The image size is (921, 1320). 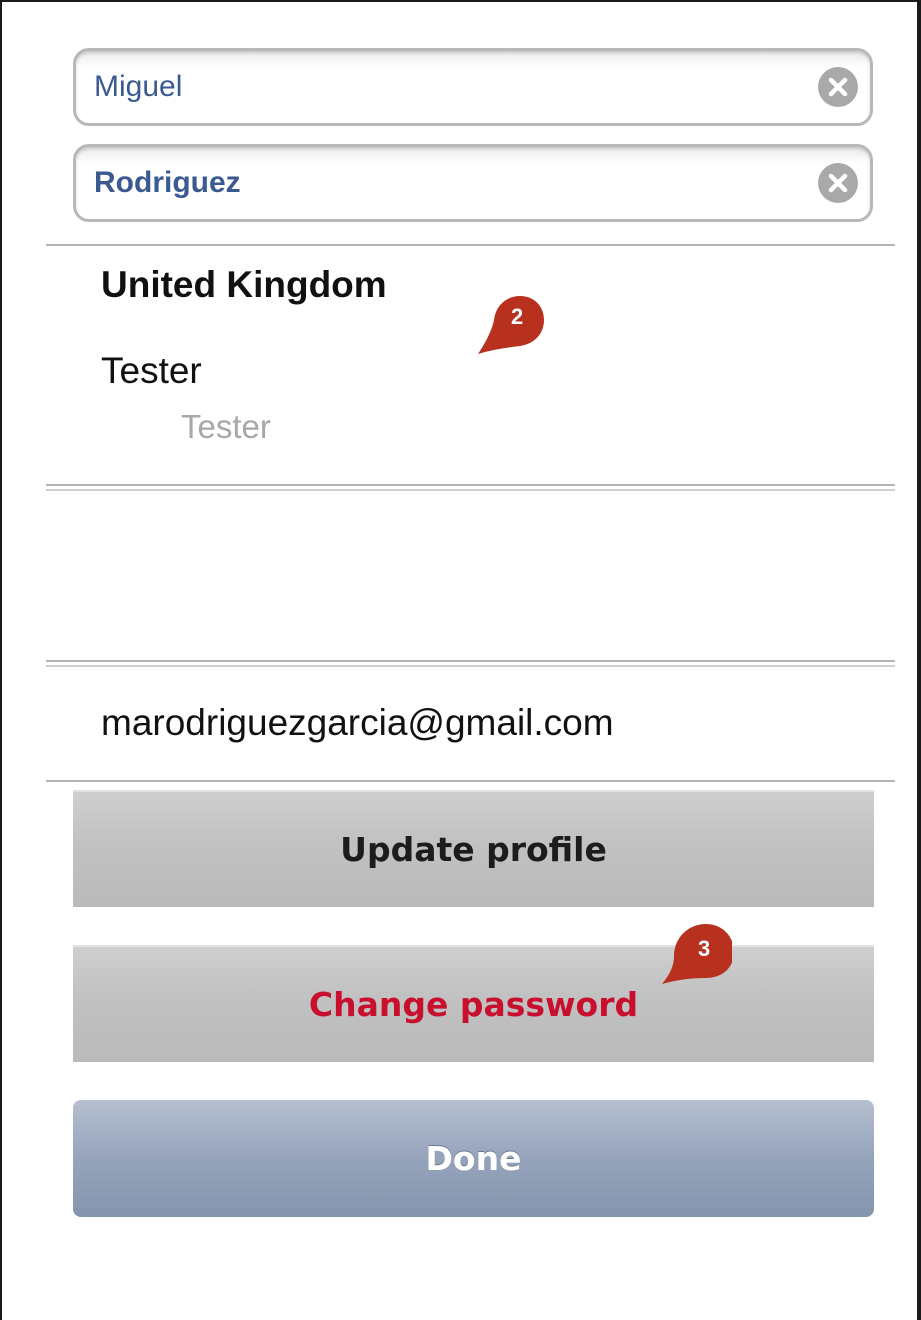 I want to click on last-name-input, so click(x=444, y=183).